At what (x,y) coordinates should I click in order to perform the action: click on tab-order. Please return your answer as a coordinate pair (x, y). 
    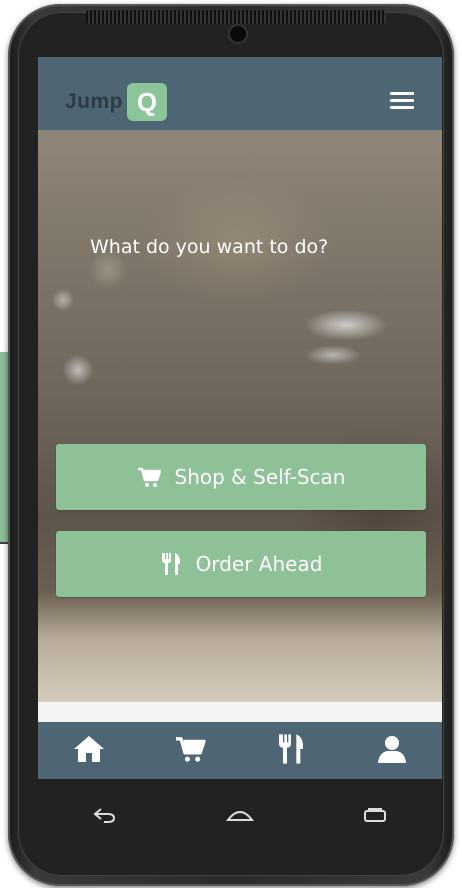
    Looking at the image, I should click on (290, 750).